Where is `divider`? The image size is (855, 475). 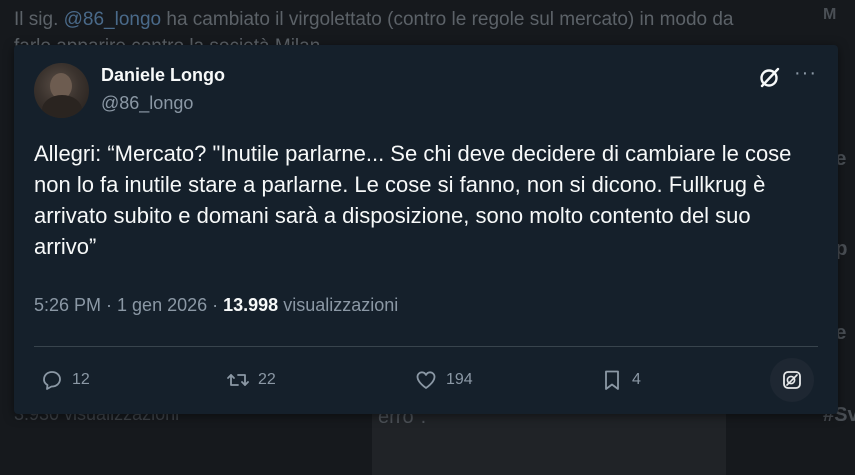 divider is located at coordinates (426, 346).